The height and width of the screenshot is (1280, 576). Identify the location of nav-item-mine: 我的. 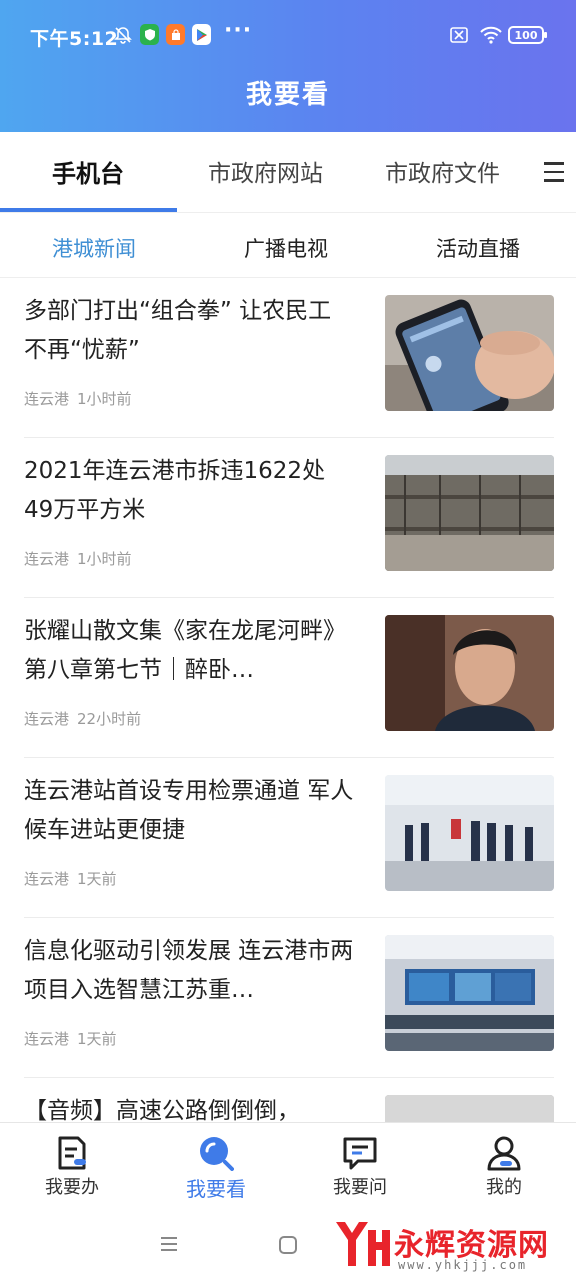
(504, 1167).